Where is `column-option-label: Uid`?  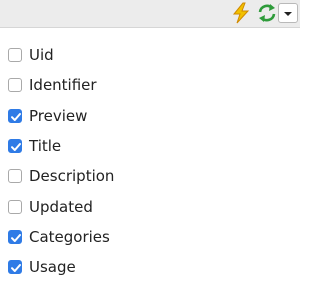 column-option-label: Uid is located at coordinates (41, 55).